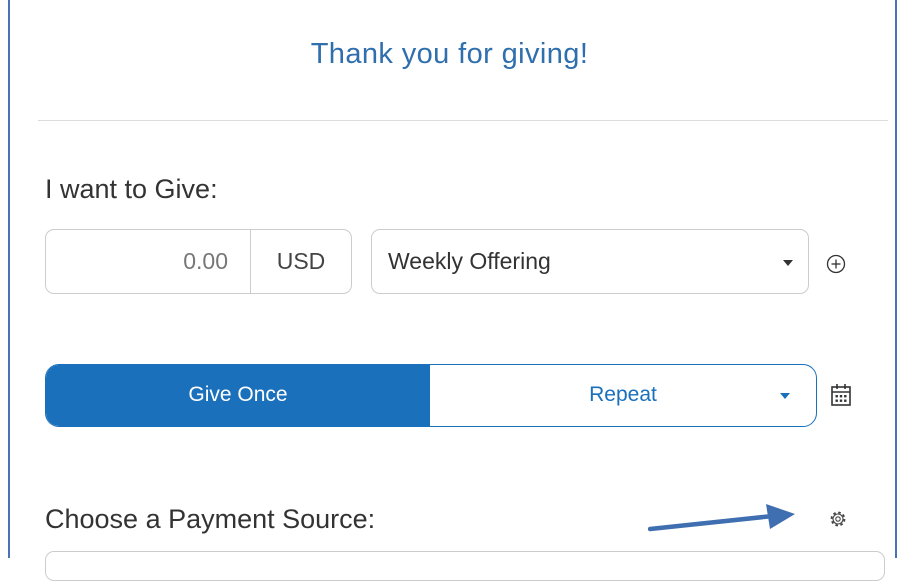 The image size is (899, 581). I want to click on payment-source-heading: Choose a Payment Source:, so click(210, 519).